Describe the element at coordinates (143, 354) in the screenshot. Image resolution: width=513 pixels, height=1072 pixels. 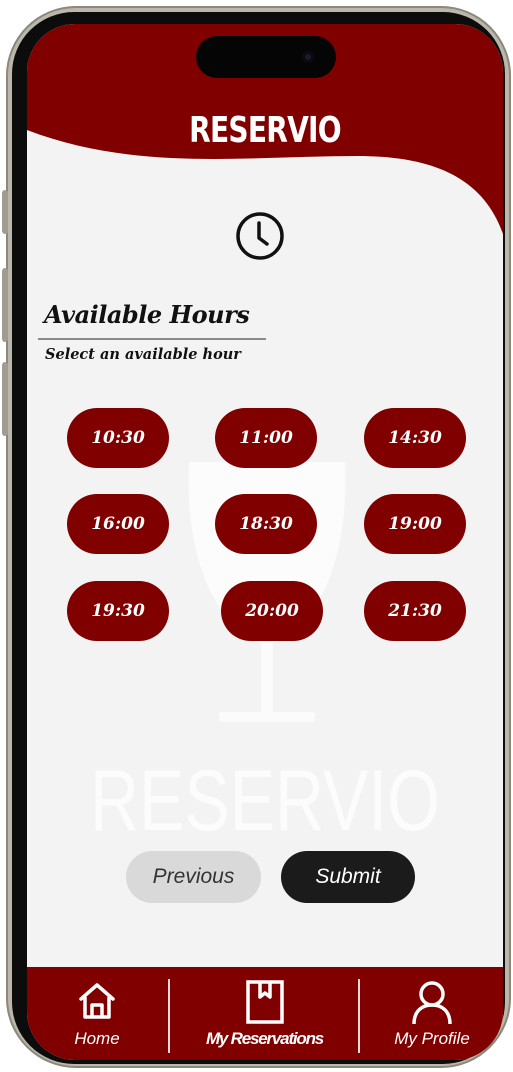
I see `section-subtitle: Select an available hour` at that location.